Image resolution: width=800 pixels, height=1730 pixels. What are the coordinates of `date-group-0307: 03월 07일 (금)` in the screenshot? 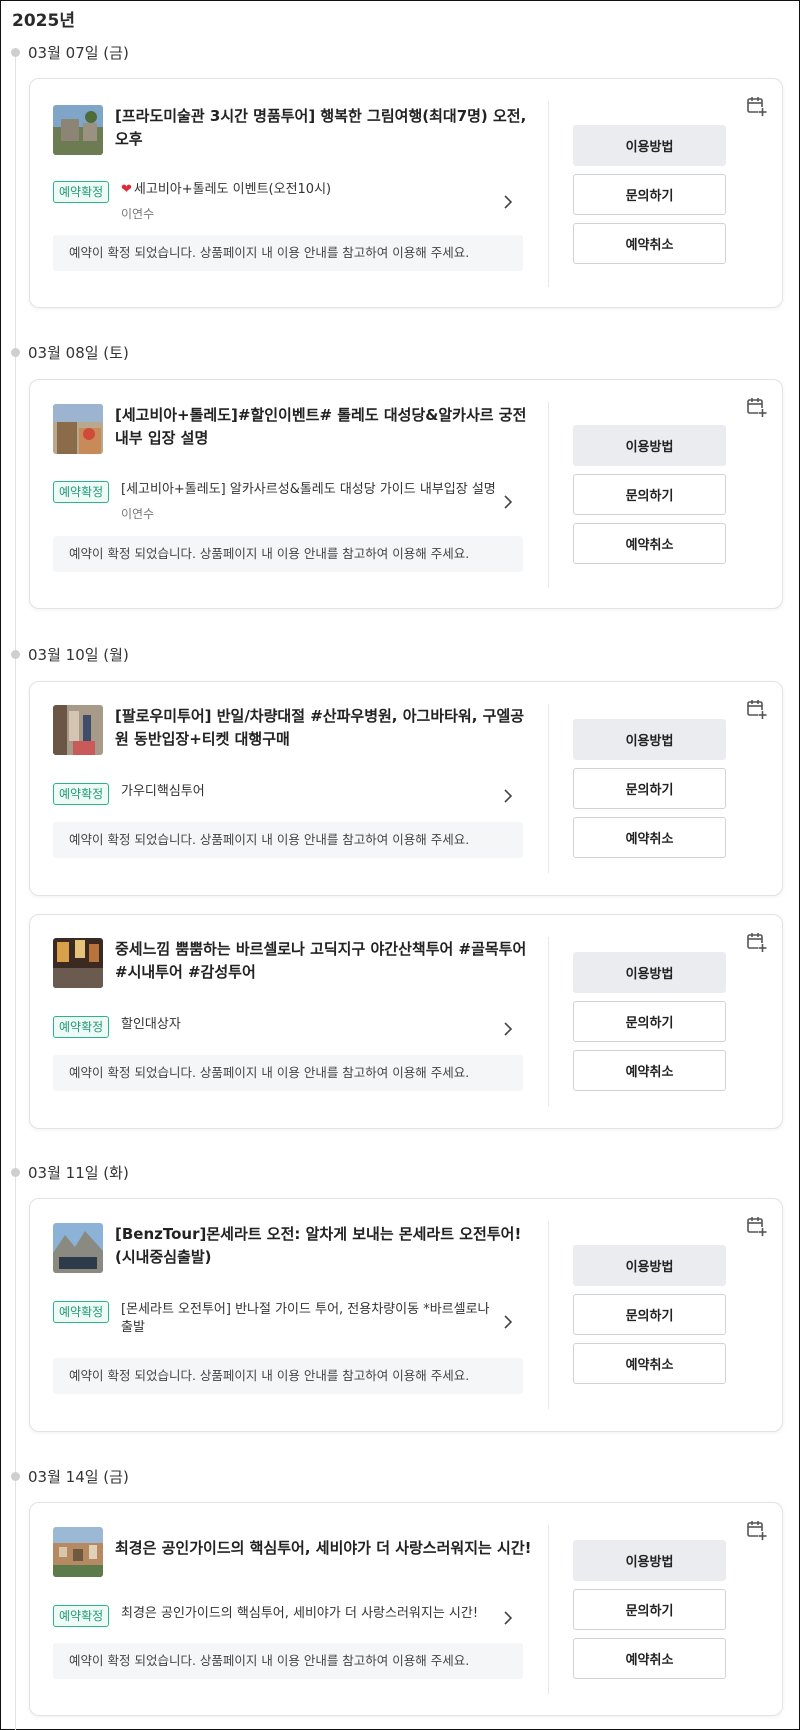 It's located at (70, 52).